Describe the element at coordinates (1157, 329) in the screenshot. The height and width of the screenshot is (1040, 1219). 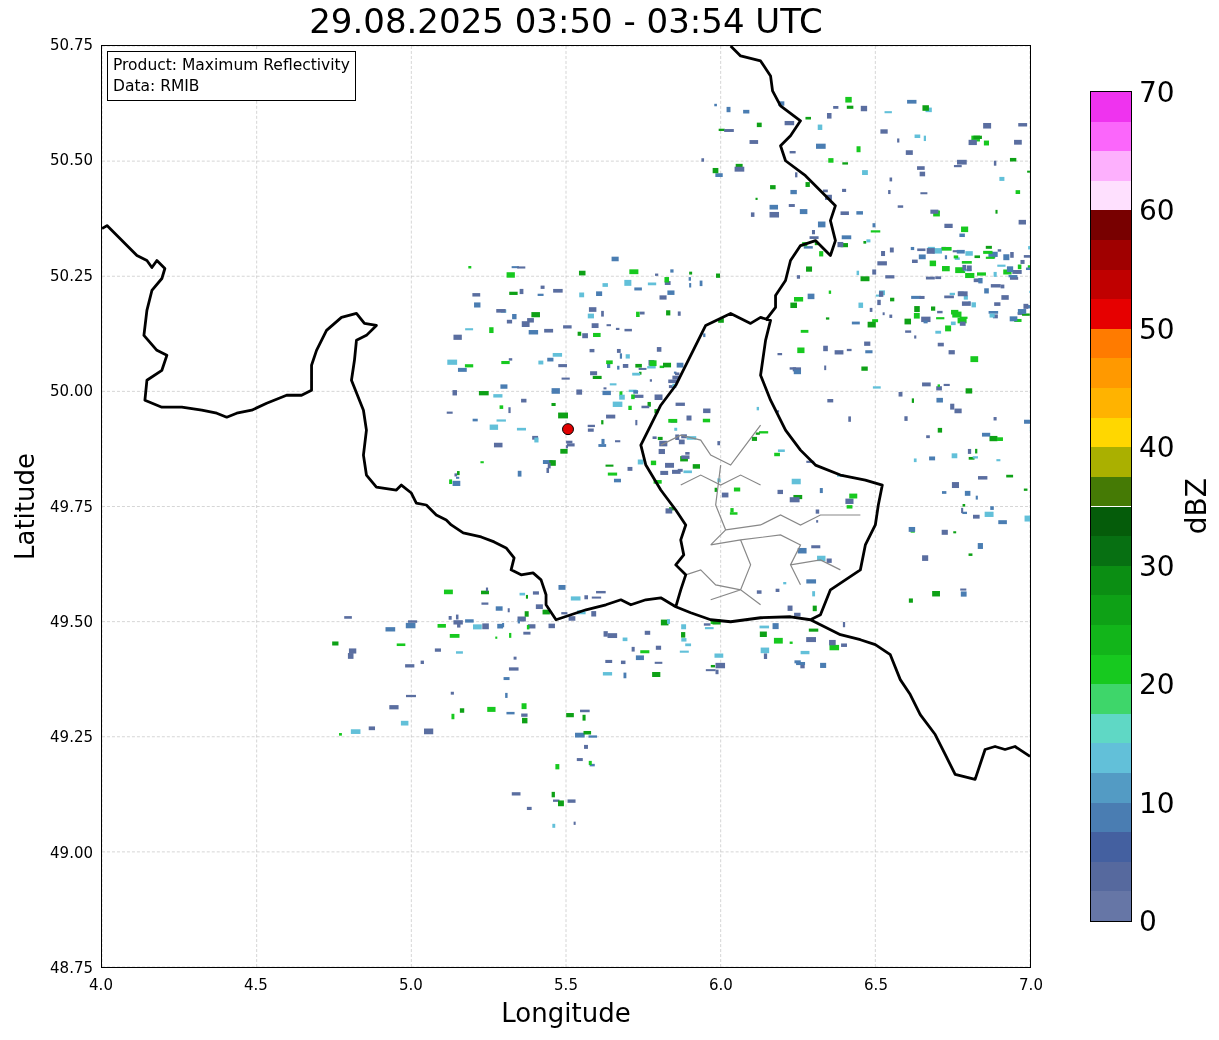
I see `colorbar-tick-label: 50` at that location.